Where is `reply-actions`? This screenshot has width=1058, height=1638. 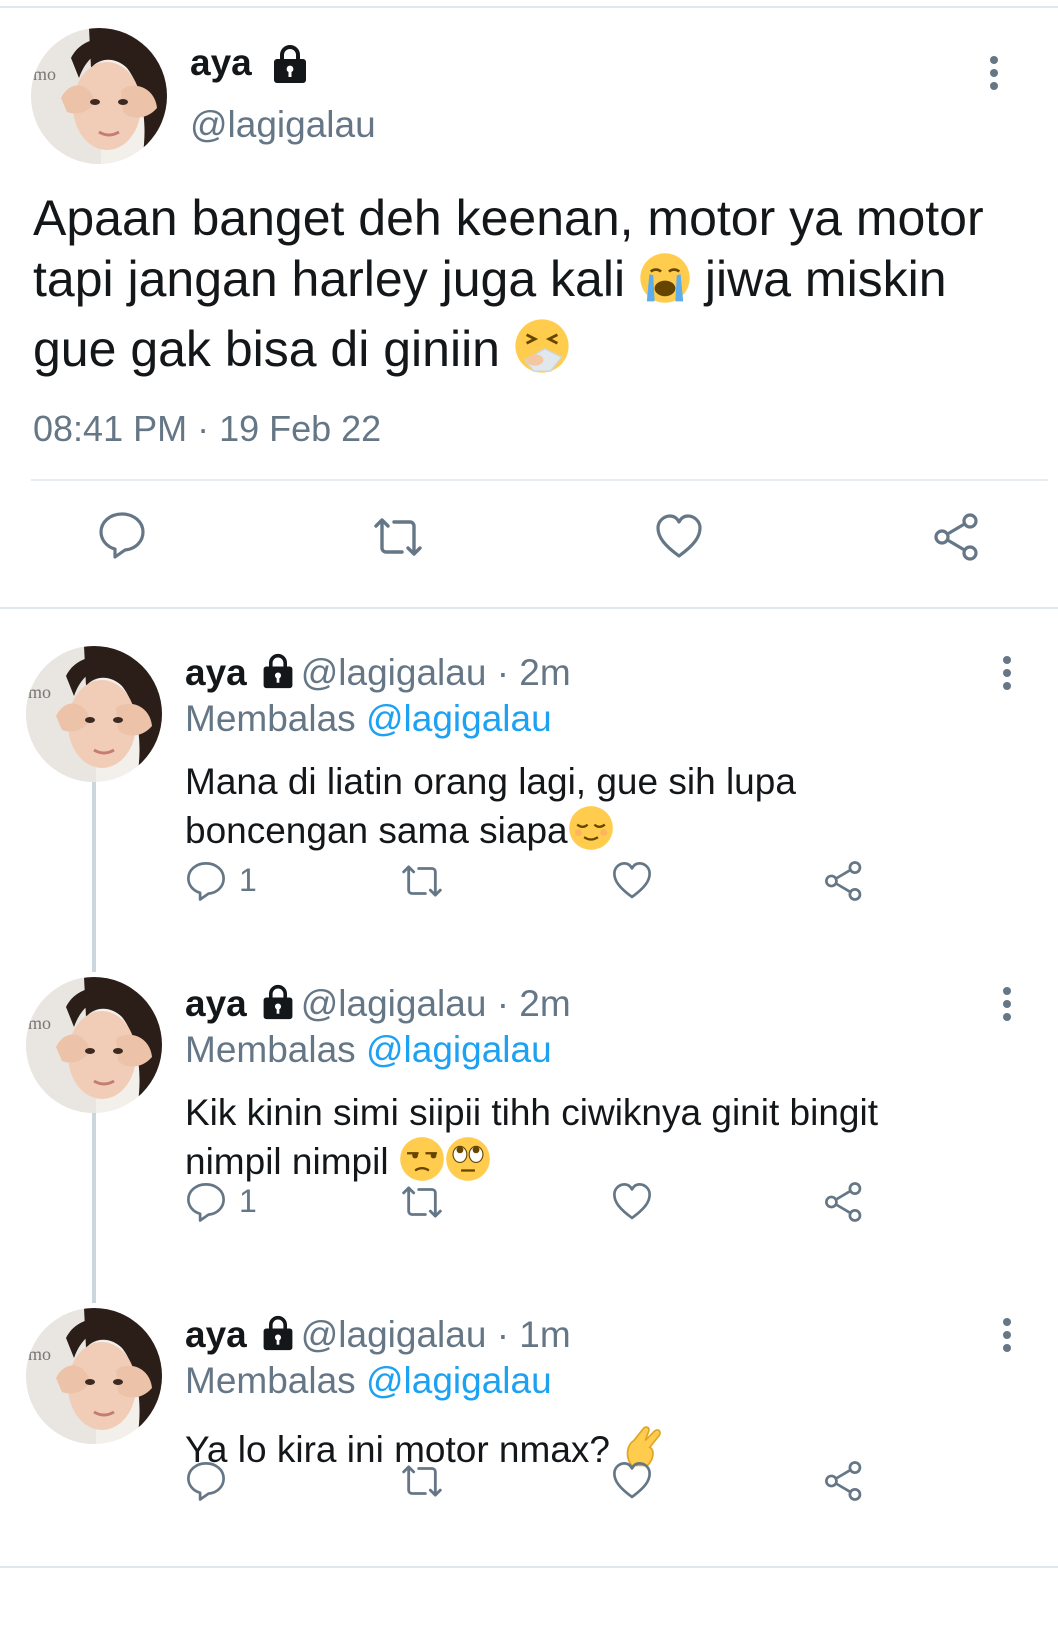
reply-actions is located at coordinates (545, 1483).